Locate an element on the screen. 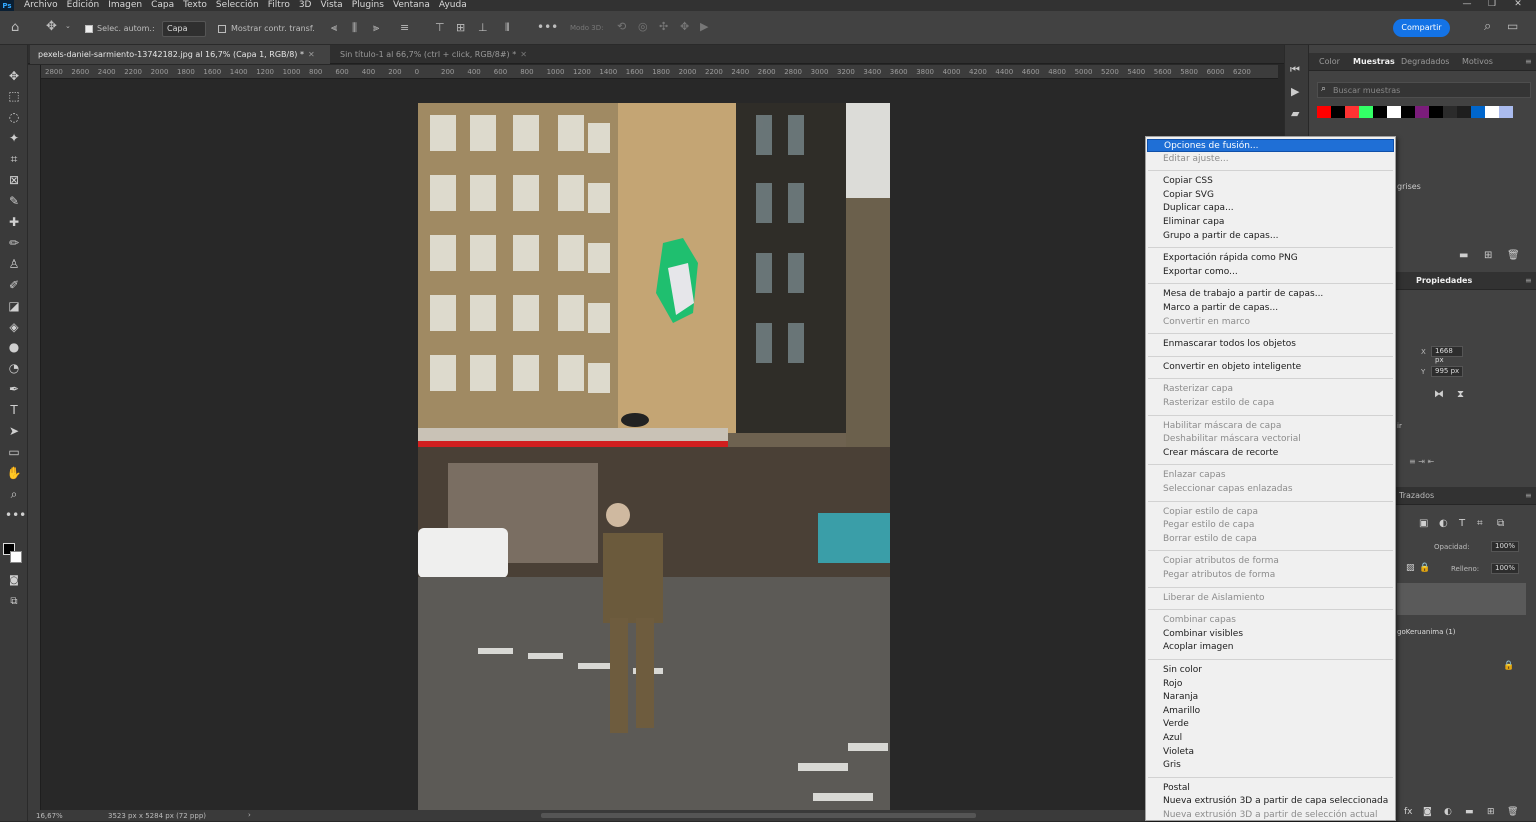 Image resolution: width=1536 pixels, height=822 pixels. roll-3d-icon: ◎ is located at coordinates (643, 26).